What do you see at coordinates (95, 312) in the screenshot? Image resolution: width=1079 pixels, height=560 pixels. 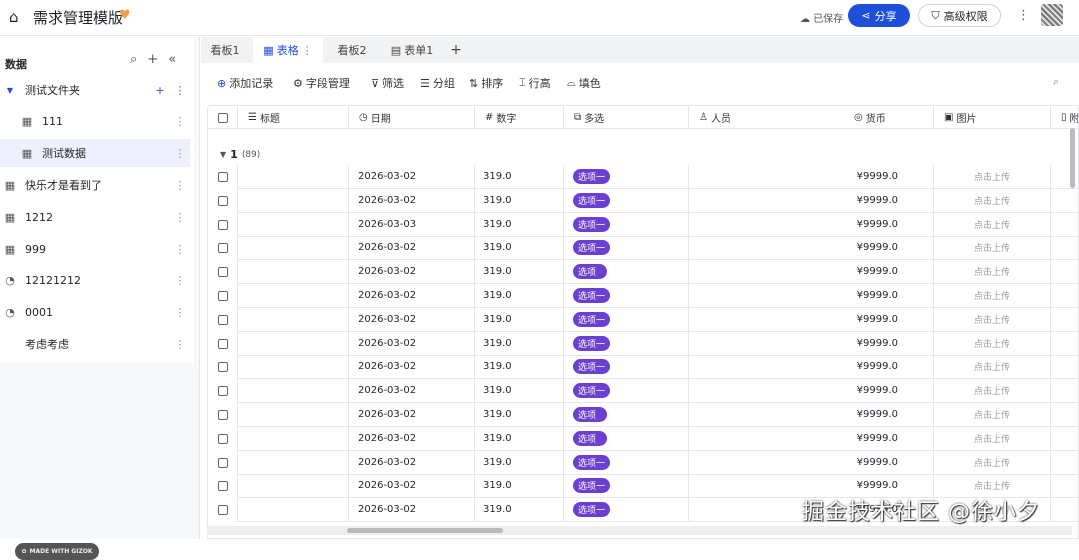 I see `sidebar-item: ◔ 0001 ⋮` at bounding box center [95, 312].